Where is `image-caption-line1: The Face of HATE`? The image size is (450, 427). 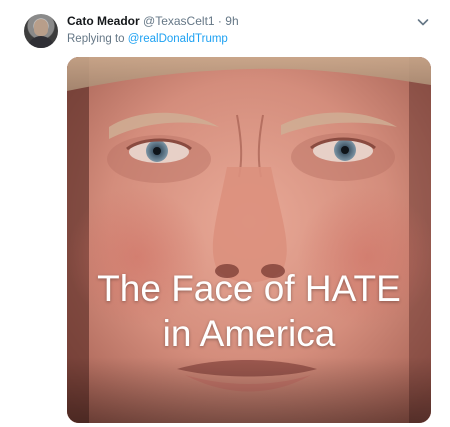
image-caption-line1: The Face of HATE is located at coordinates (249, 288).